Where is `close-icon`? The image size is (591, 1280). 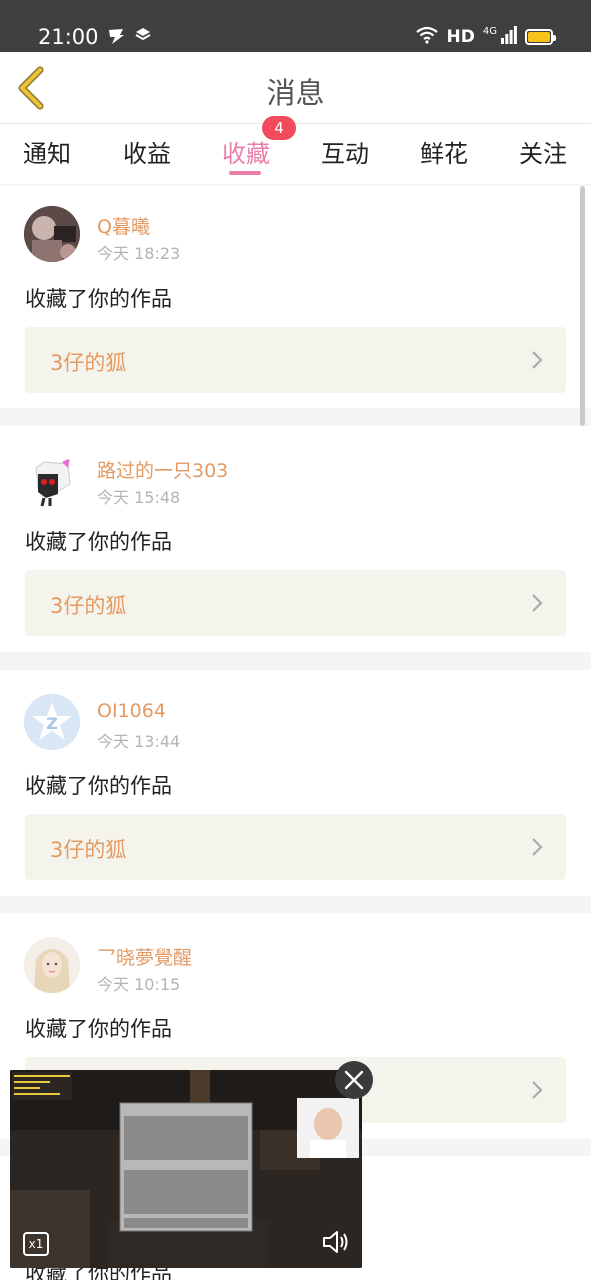 close-icon is located at coordinates (354, 1080).